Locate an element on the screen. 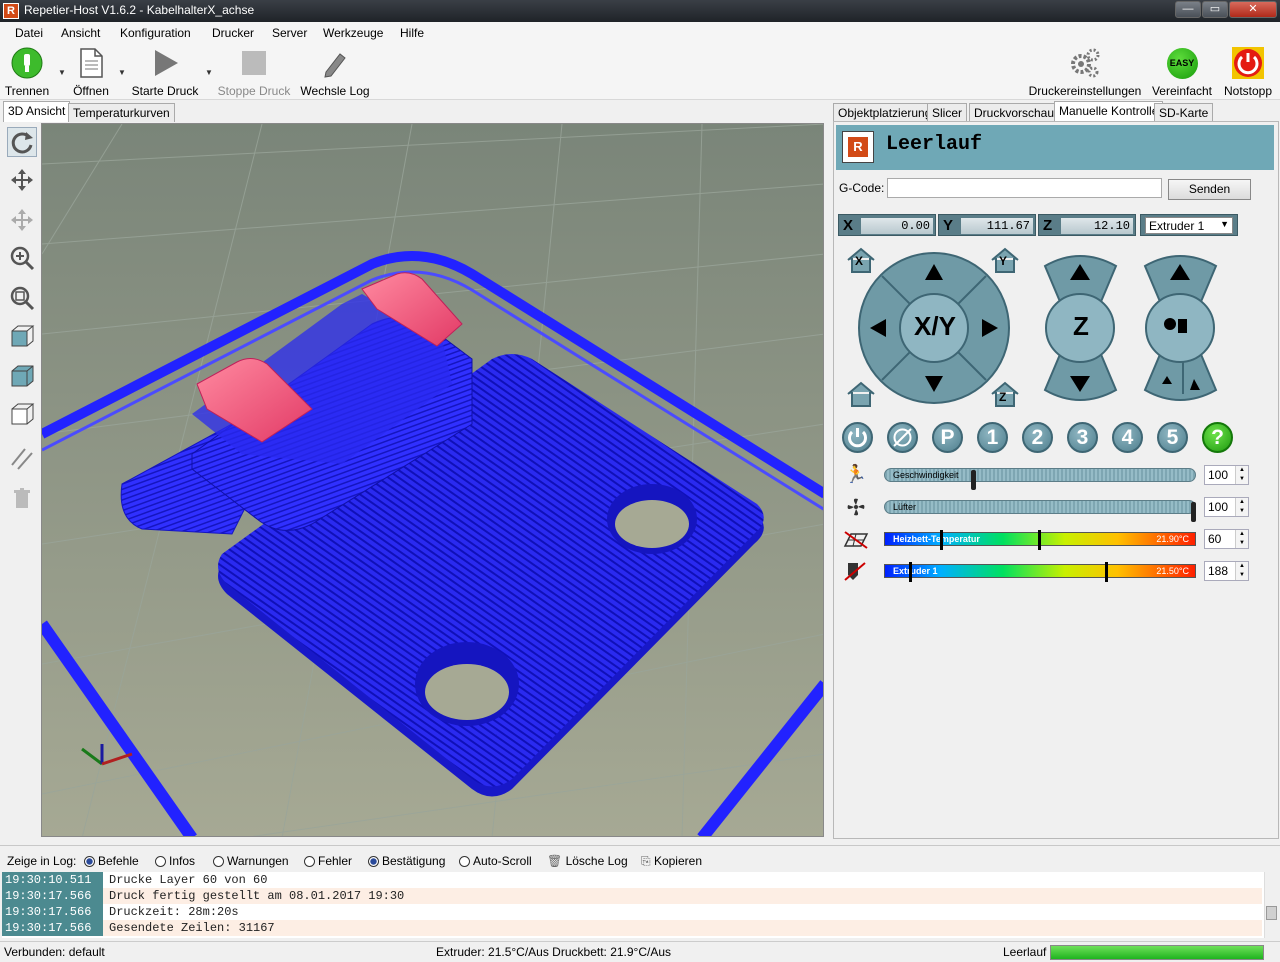 This screenshot has width=1280, height=962. stop-print-button: Stoppe Druck is located at coordinates (254, 72).